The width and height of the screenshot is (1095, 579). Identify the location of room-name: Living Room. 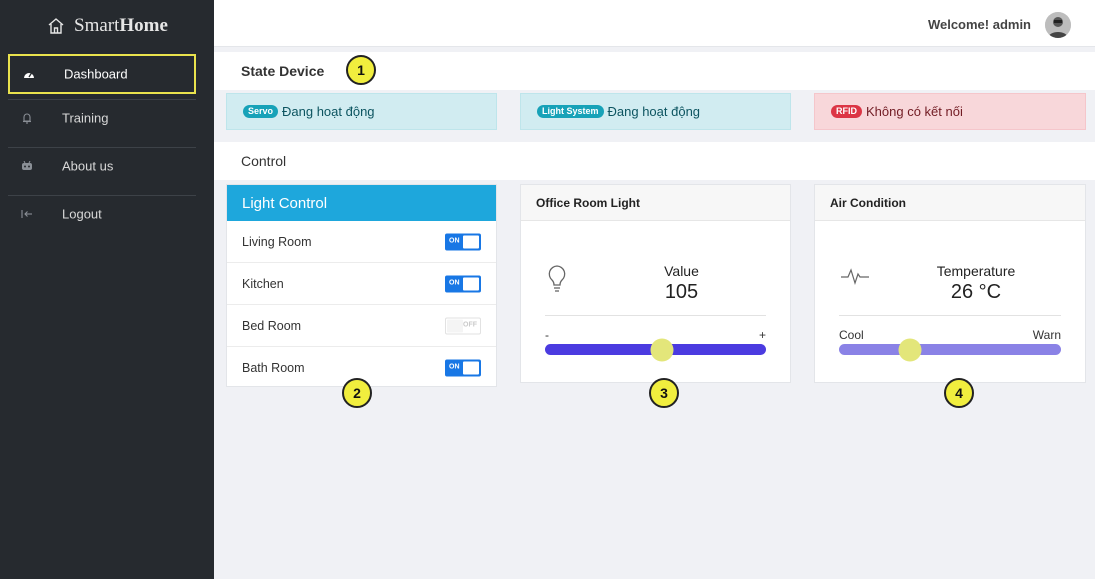
(277, 241).